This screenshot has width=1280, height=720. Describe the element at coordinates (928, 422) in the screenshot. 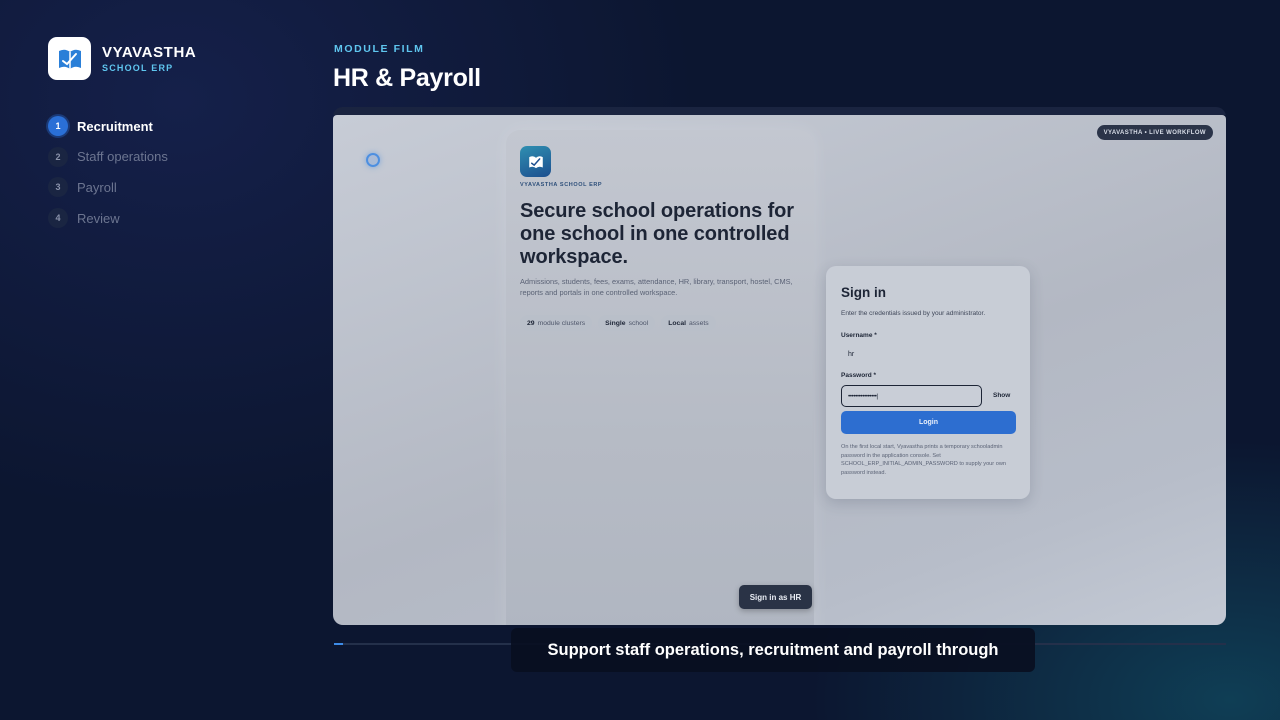

I see `login-button: Login` at that location.